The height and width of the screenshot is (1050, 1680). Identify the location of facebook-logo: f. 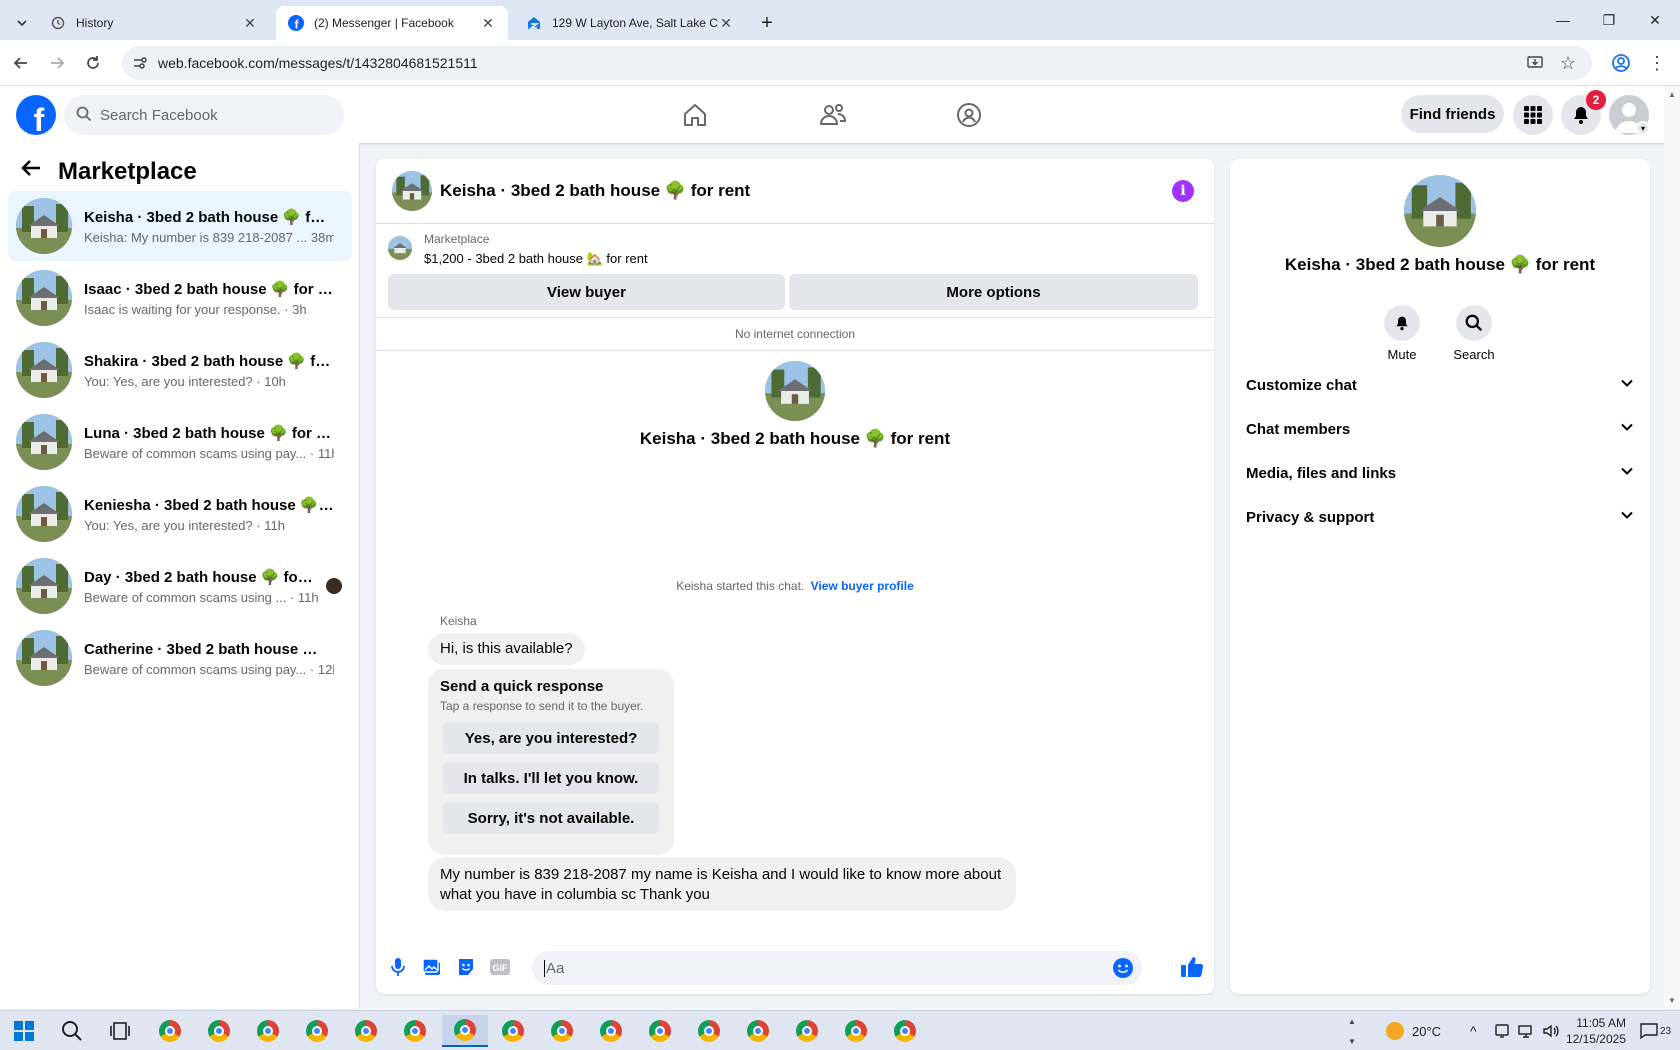
(36, 115).